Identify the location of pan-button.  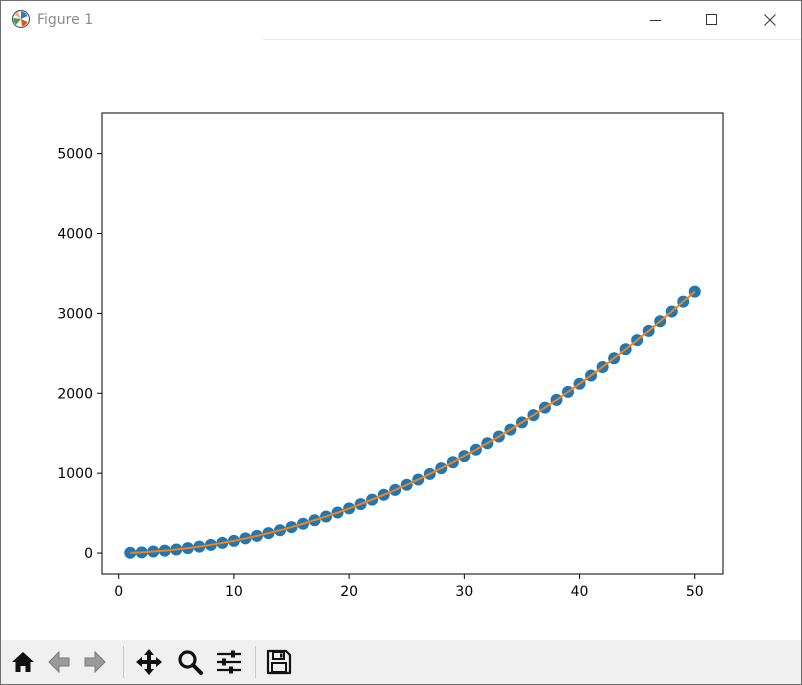
(149, 662).